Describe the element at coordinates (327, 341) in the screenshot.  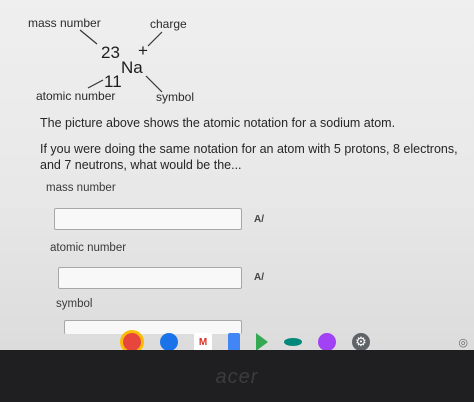
I see `app-icon` at that location.